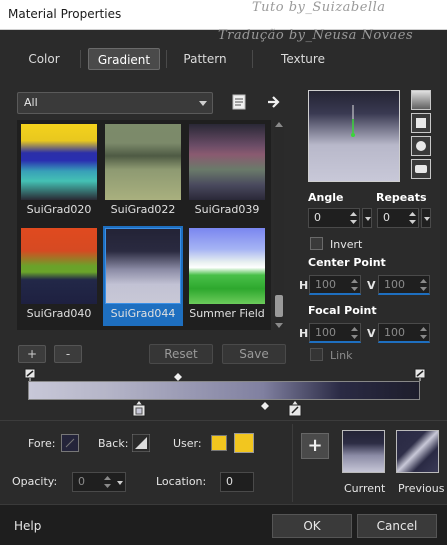  I want to click on user-color-radio, so click(219, 443).